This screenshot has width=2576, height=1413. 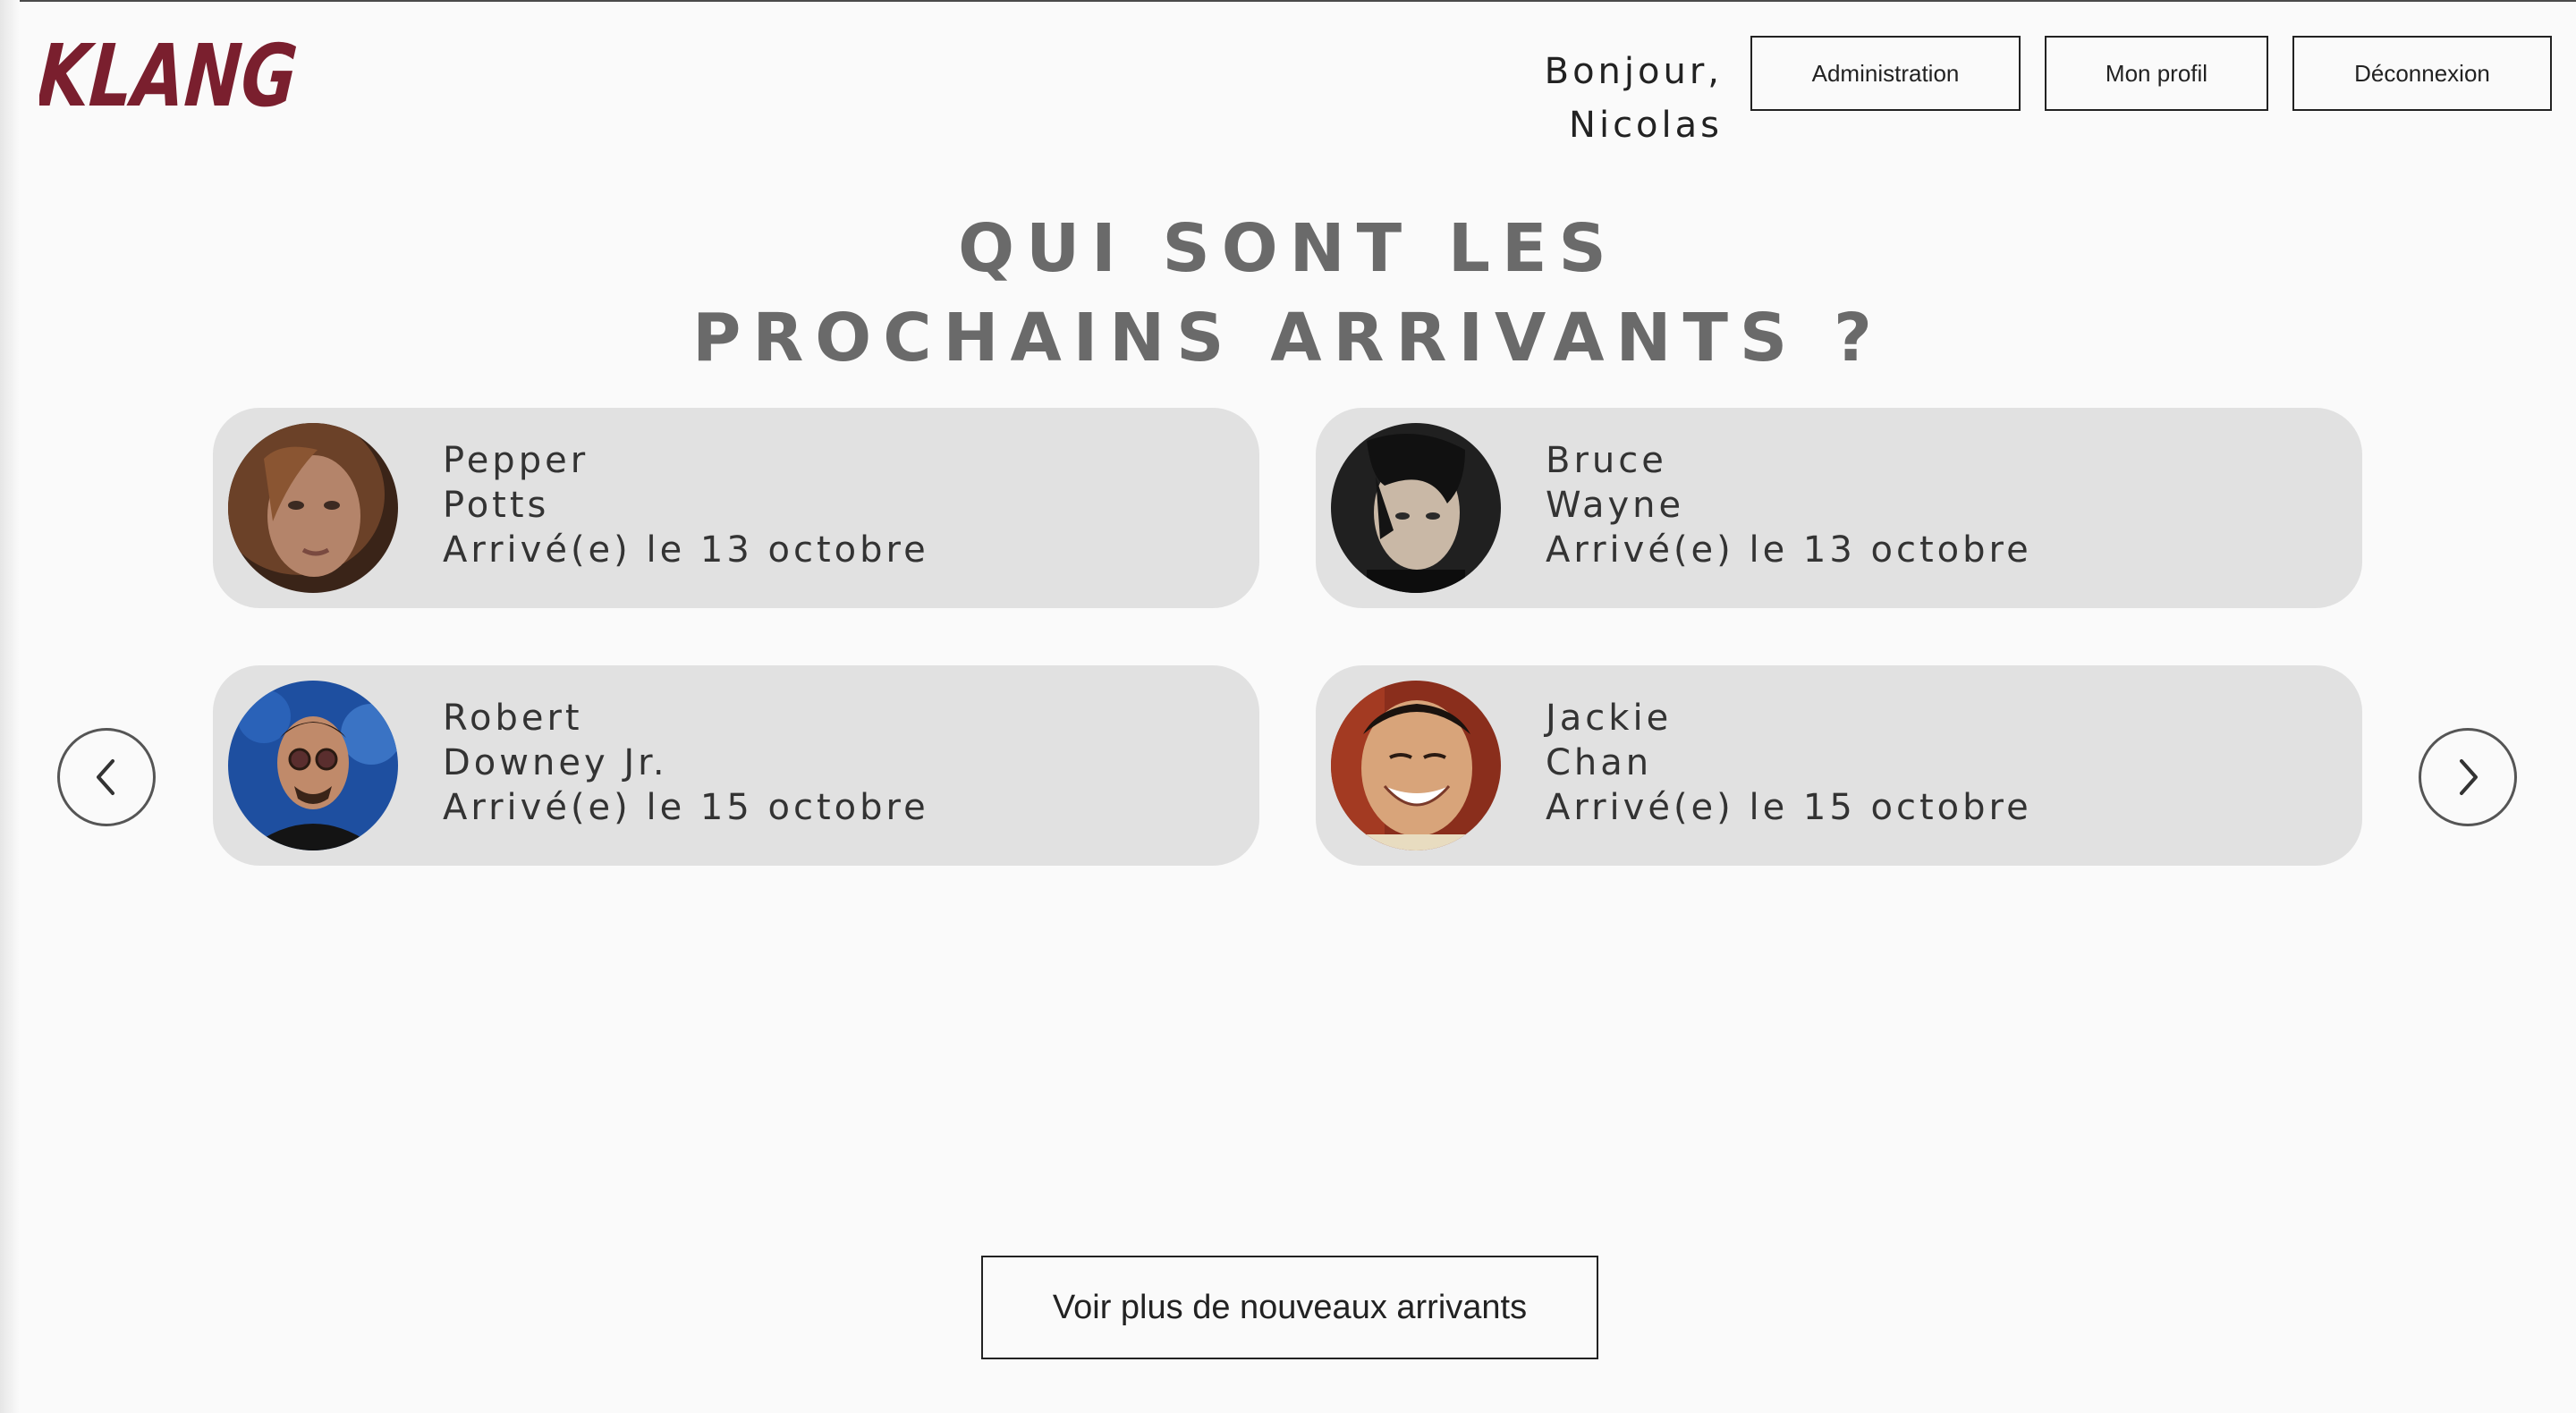 I want to click on klang-logo: KLANG, so click(x=171, y=75).